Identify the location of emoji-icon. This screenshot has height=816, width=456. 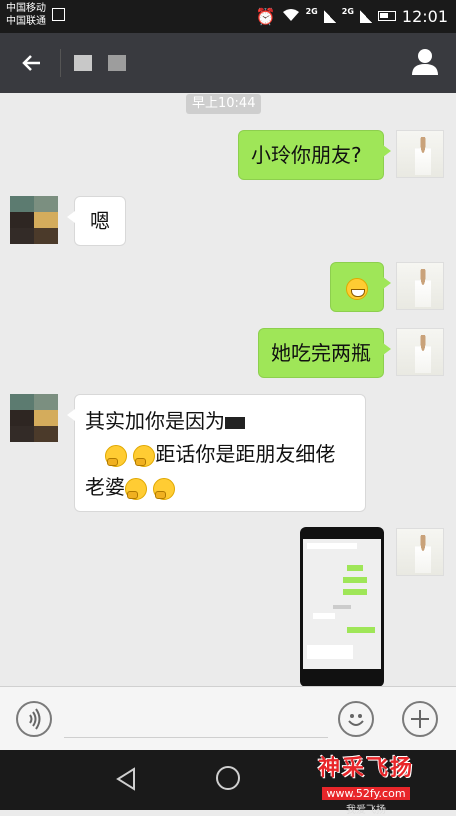
(356, 720).